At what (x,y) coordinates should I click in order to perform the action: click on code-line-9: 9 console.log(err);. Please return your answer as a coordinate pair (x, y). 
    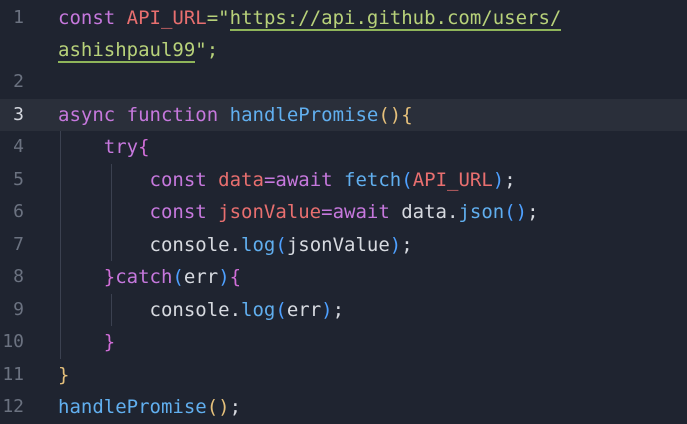
    Looking at the image, I should click on (343, 310).